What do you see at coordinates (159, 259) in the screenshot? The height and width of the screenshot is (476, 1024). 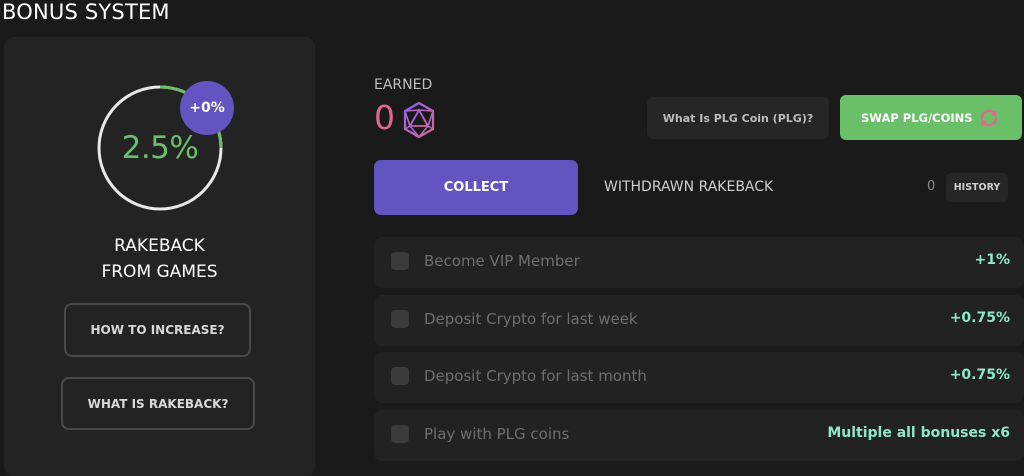 I see `rakeback-label: RAKEBACK FROM GAMES` at bounding box center [159, 259].